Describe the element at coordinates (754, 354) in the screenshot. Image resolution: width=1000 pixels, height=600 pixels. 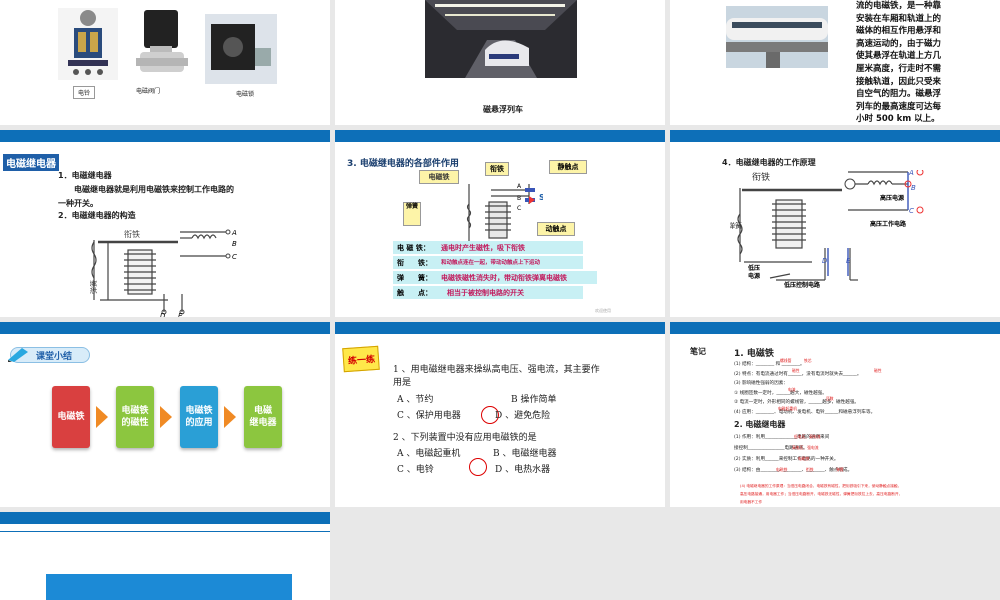
I see `notes-heading-1: 1. 电磁铁` at that location.